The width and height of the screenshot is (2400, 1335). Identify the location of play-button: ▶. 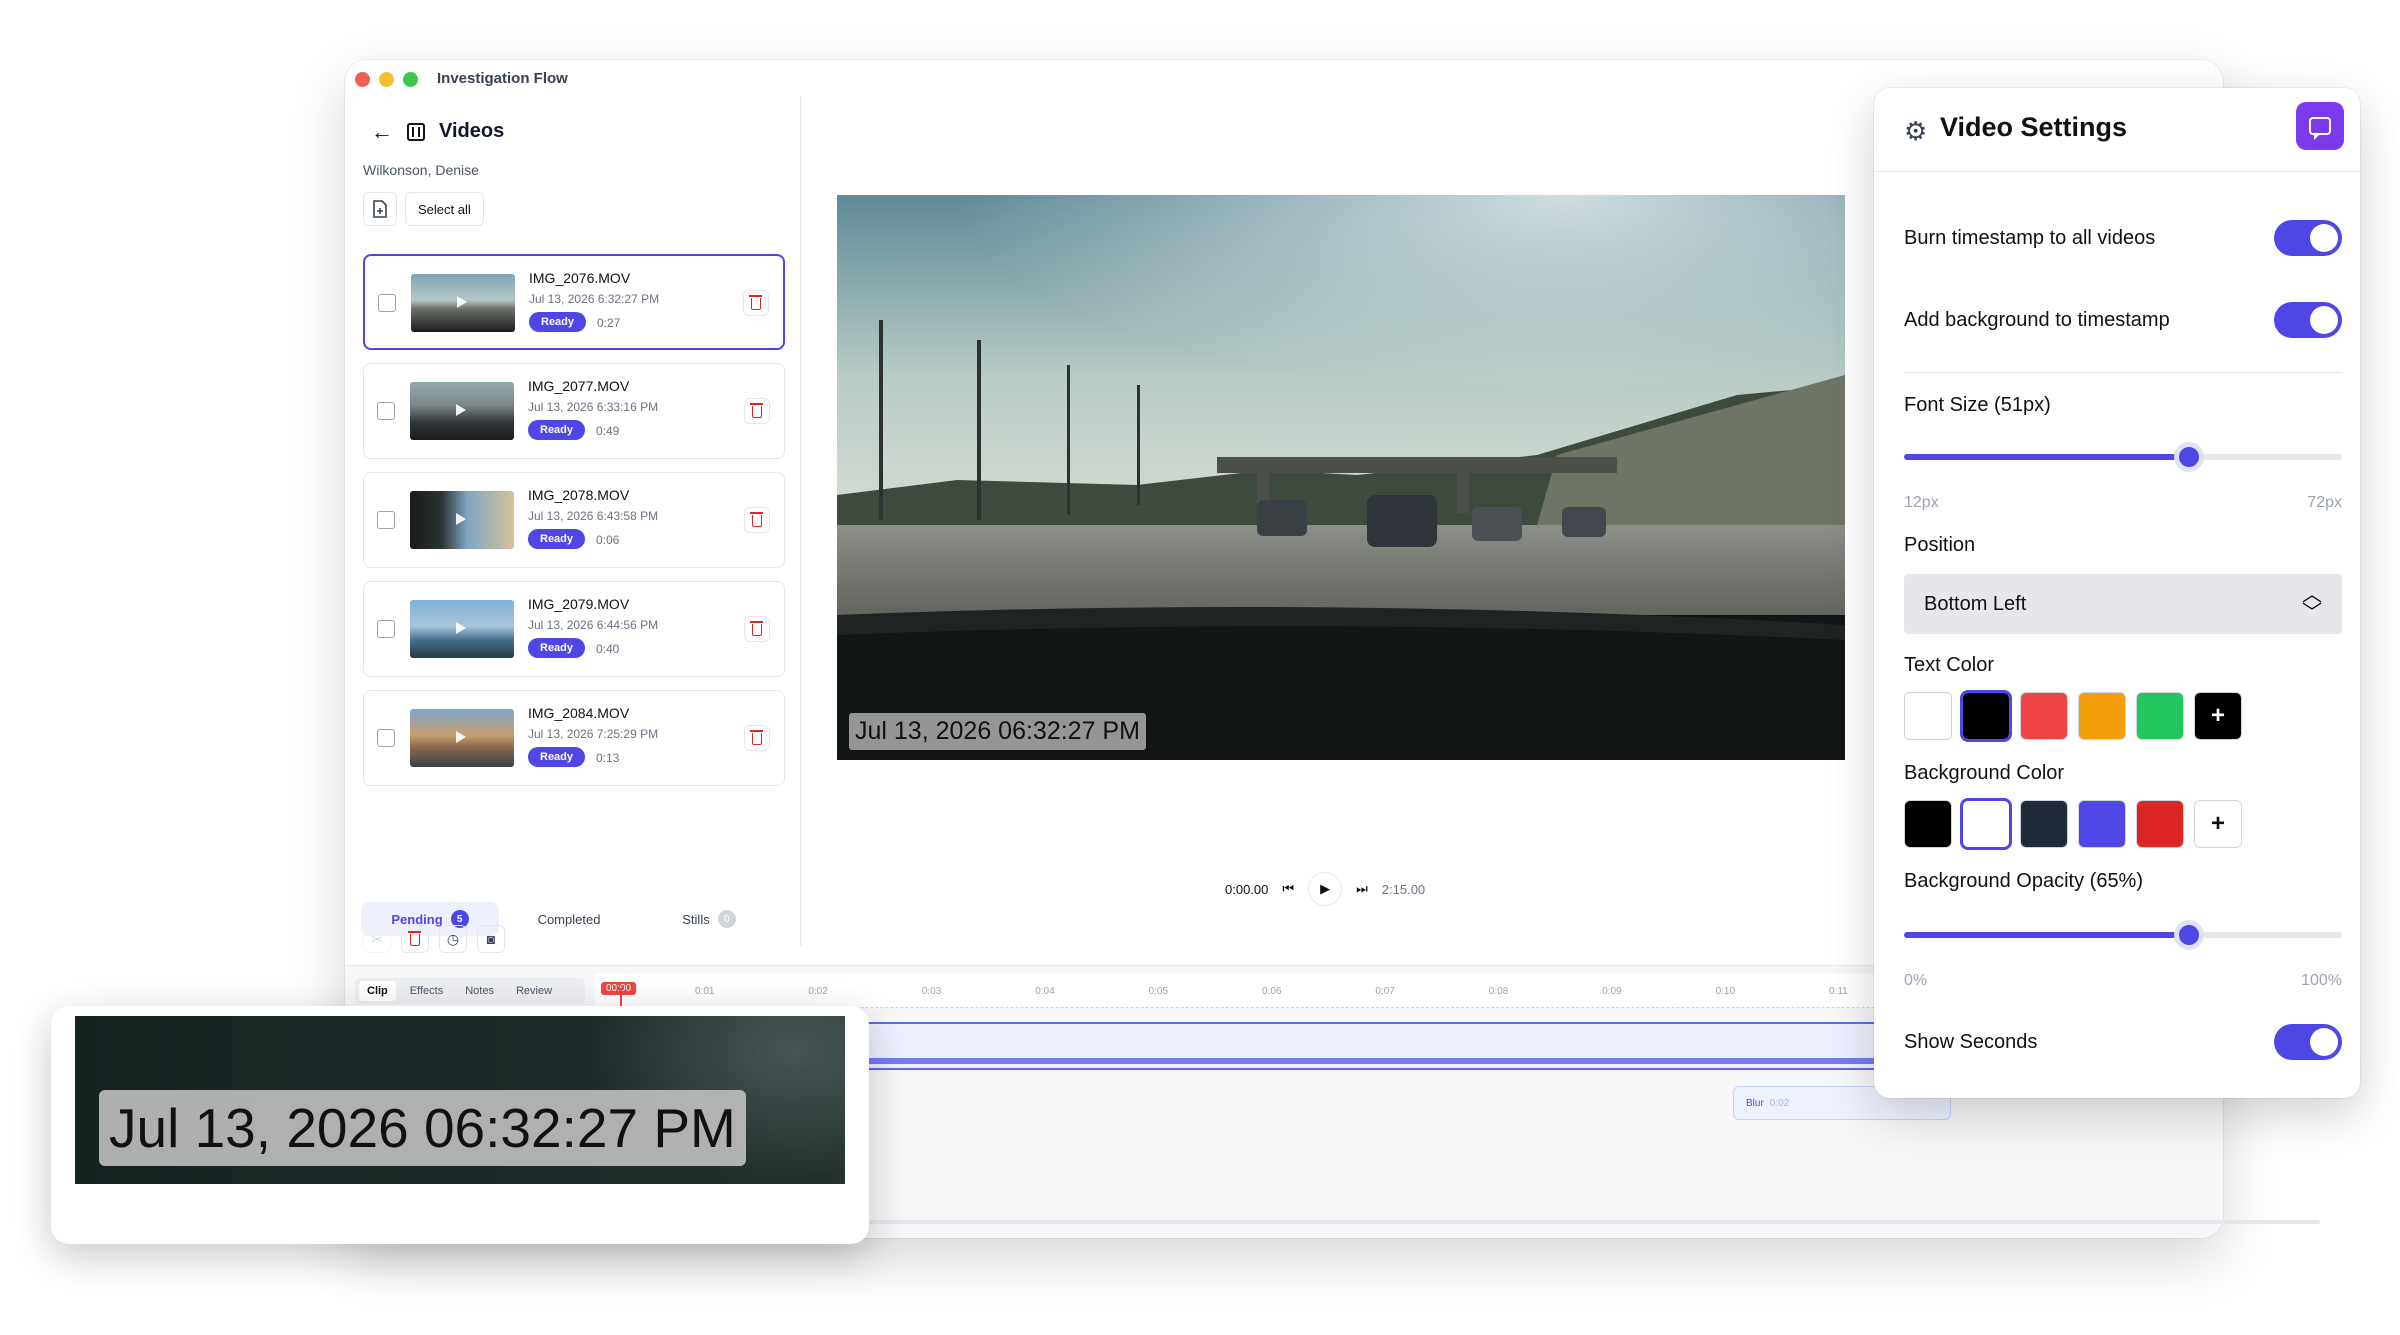
(1325, 889).